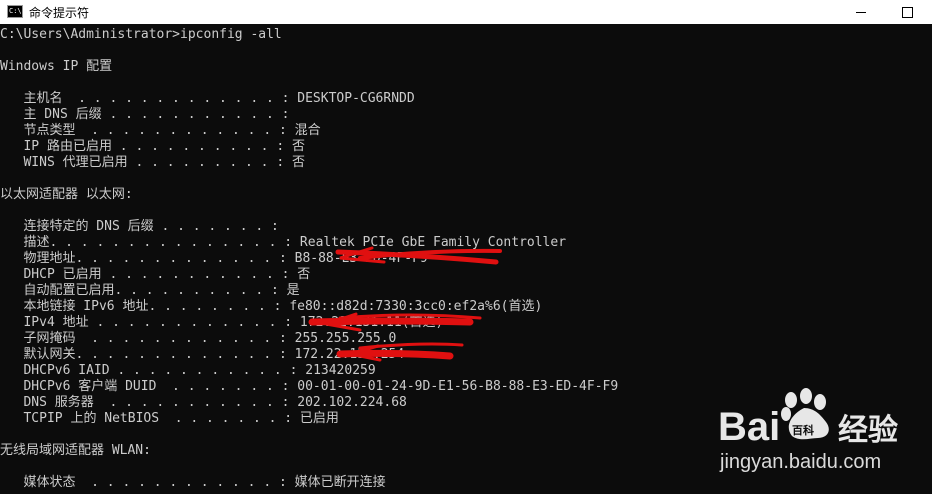 This screenshot has height=494, width=932. I want to click on console-line: 节点类型 . . . . . . . . . . . . : 混合, so click(160, 130).